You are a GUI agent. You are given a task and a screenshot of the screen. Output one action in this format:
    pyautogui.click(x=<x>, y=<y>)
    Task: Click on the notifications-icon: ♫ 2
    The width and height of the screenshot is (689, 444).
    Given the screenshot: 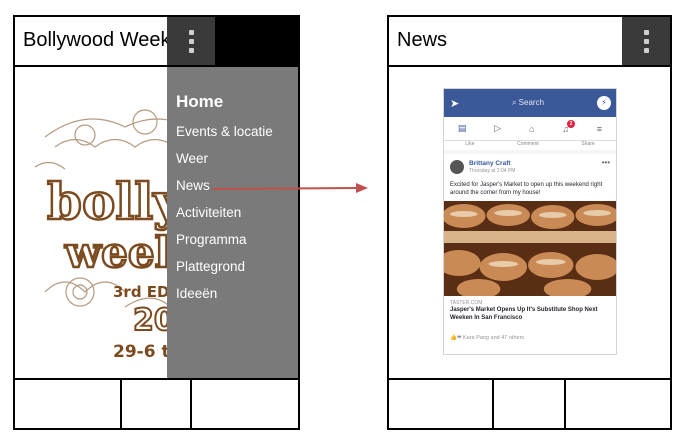 What is the action you would take?
    pyautogui.click(x=568, y=126)
    